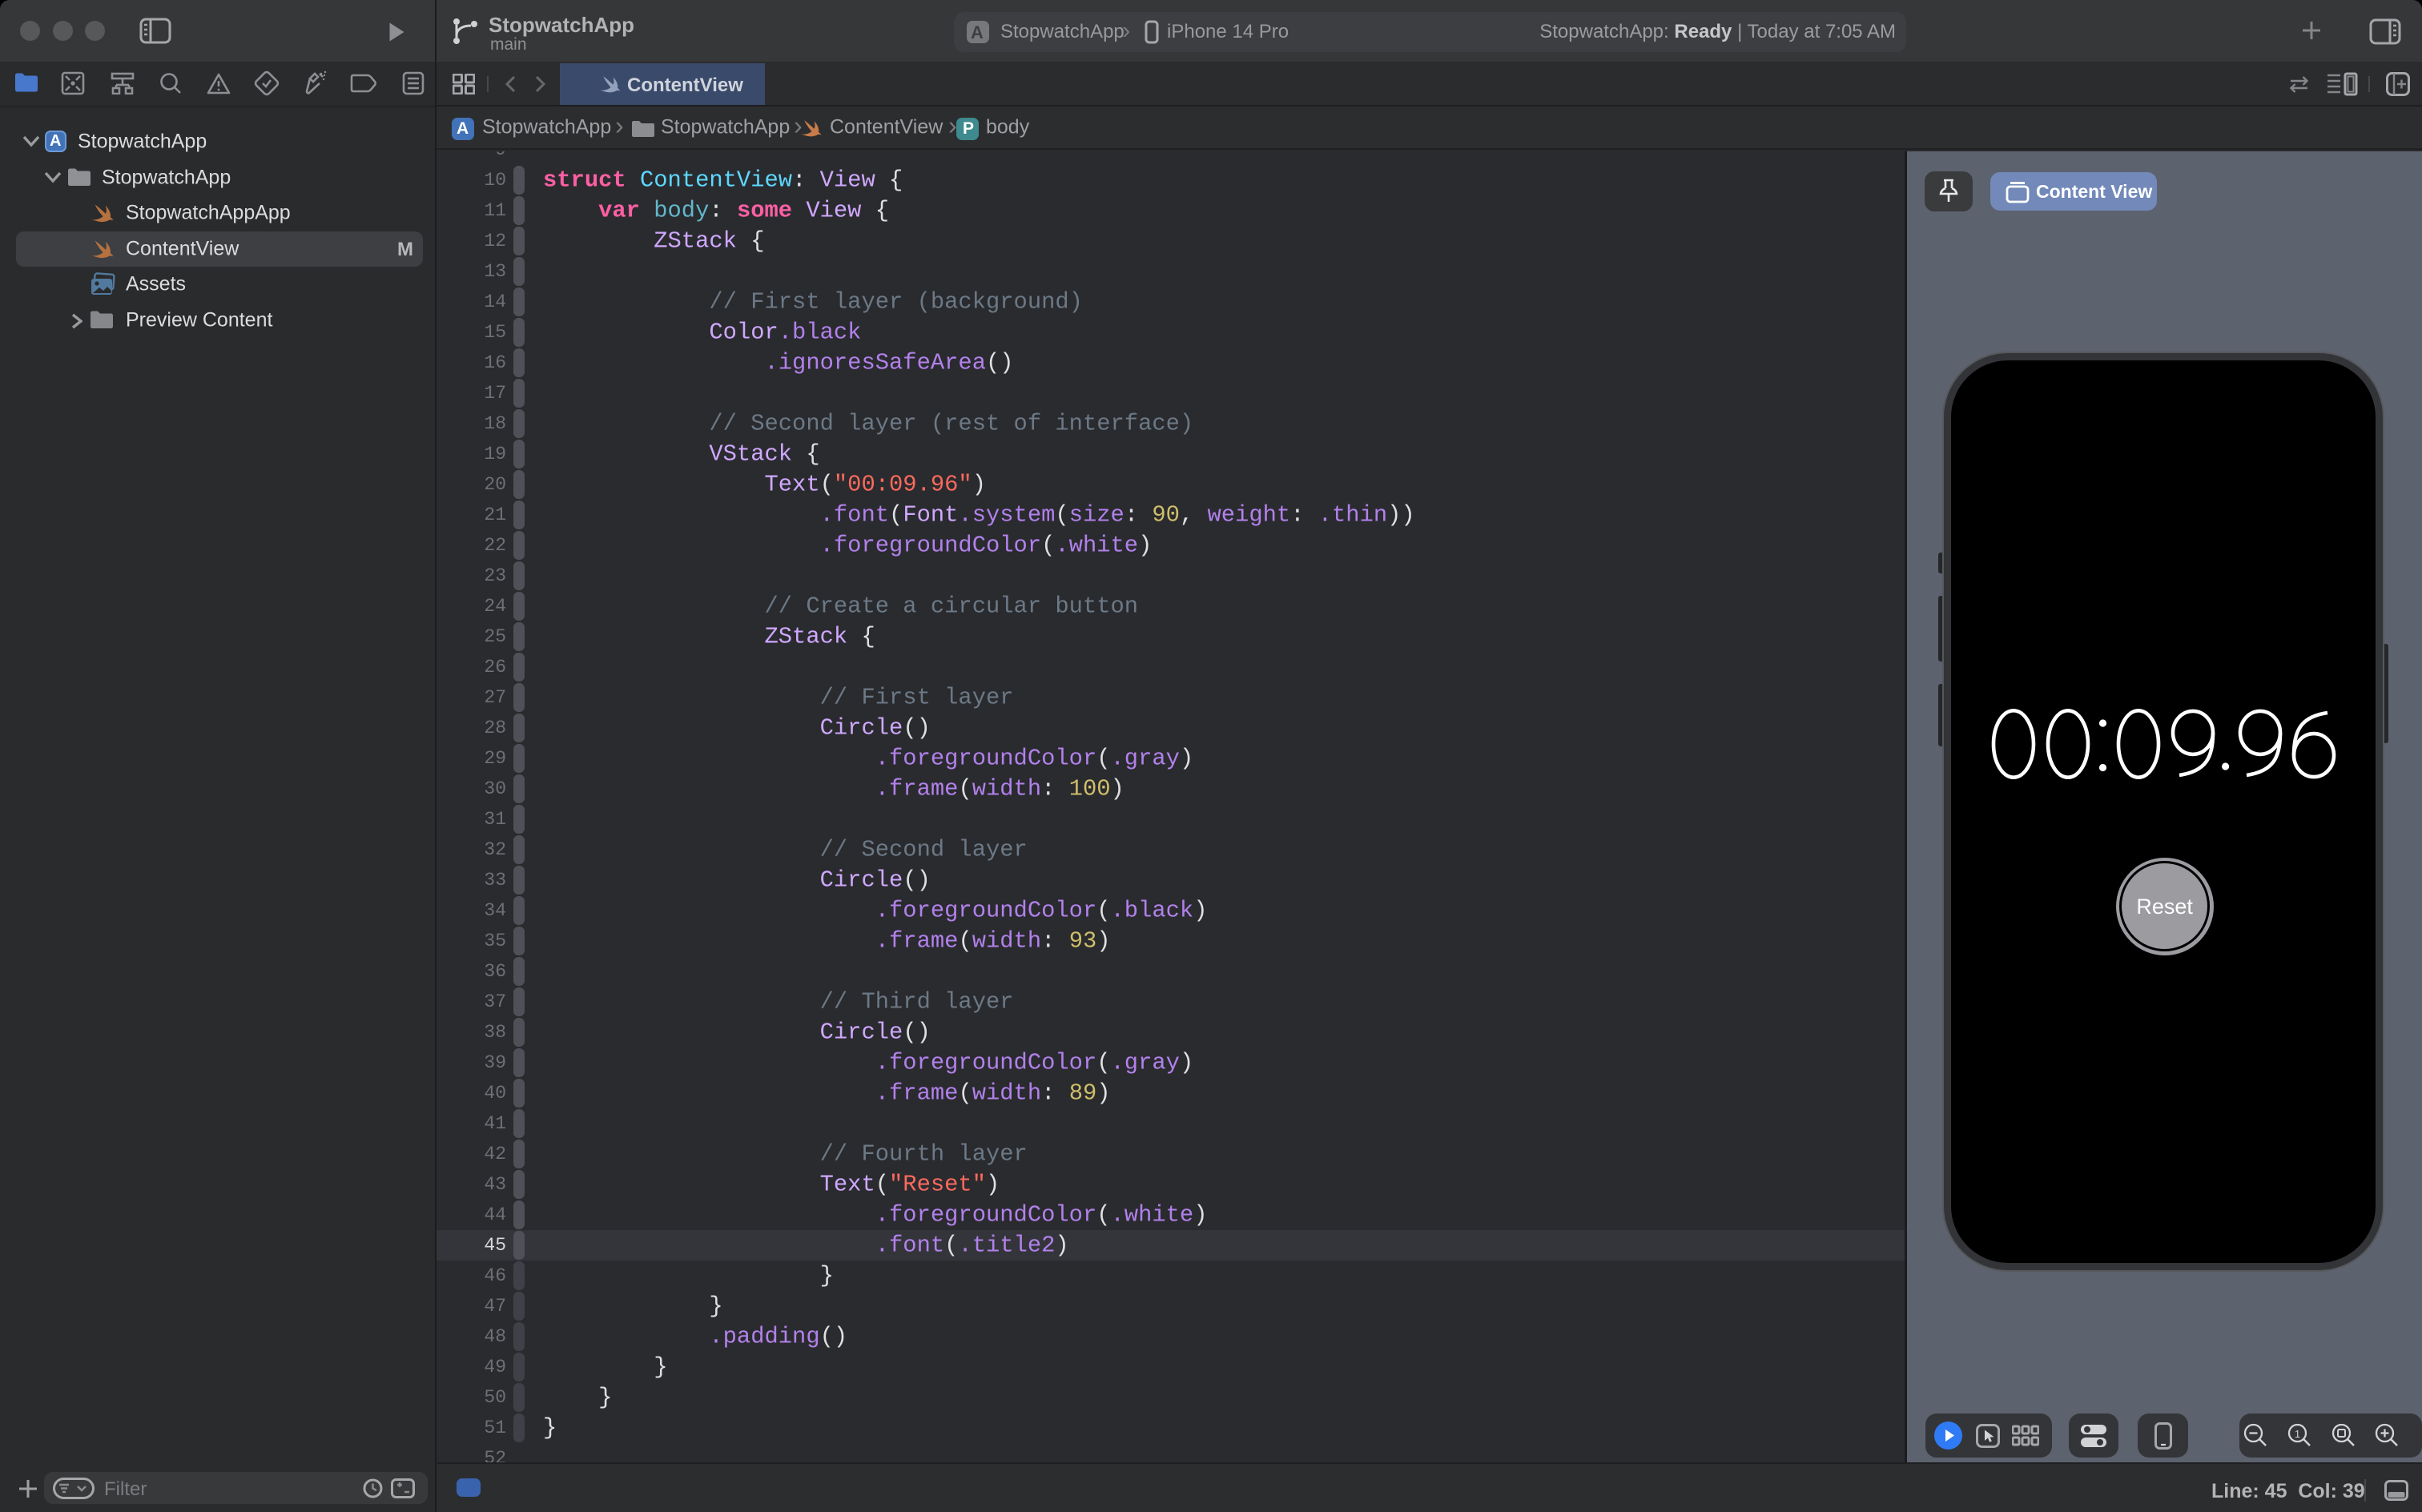 Image resolution: width=2422 pixels, height=1512 pixels. I want to click on svg-text: 1, so click(2297, 1434).